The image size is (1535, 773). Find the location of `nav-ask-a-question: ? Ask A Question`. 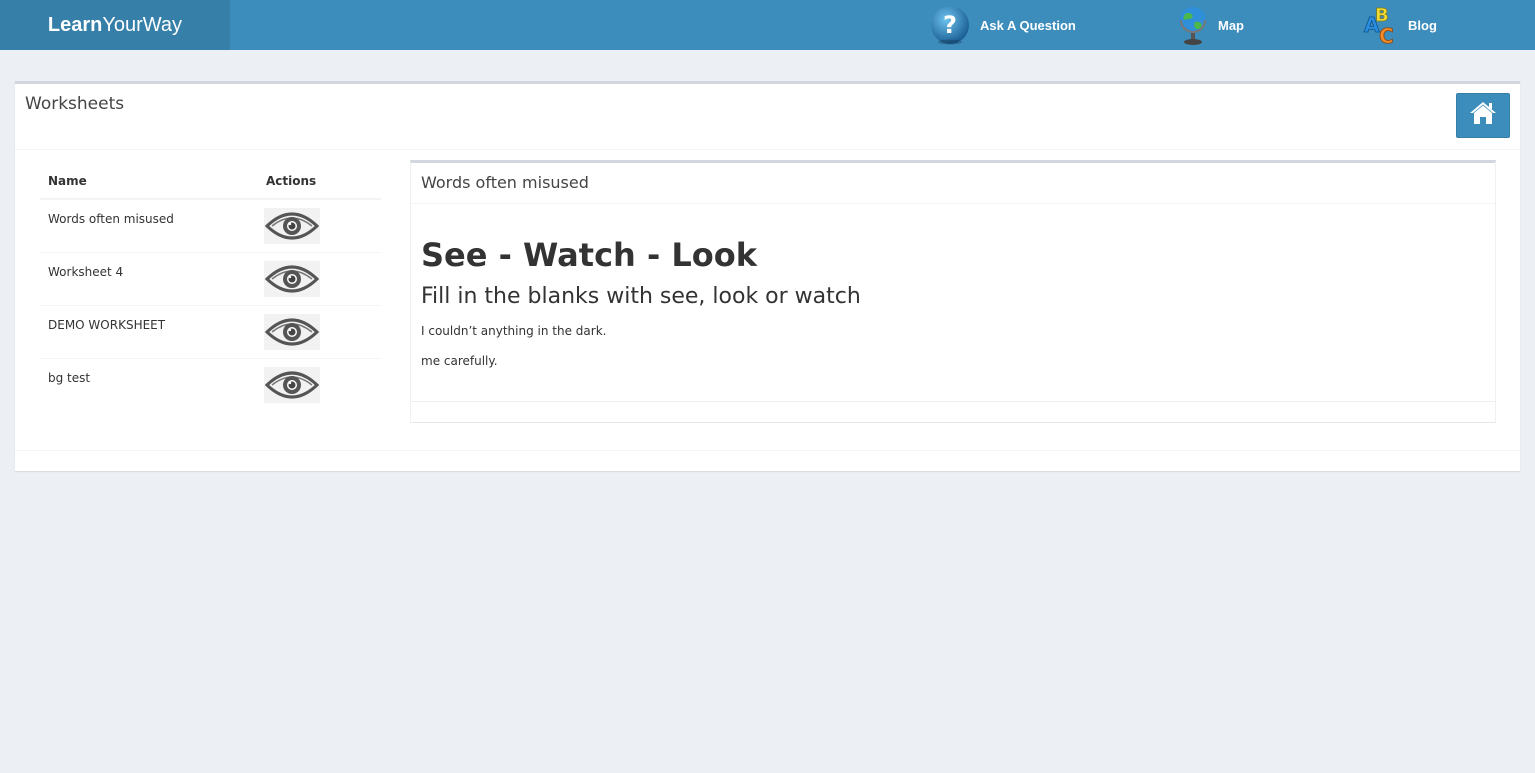

nav-ask-a-question: ? Ask A Question is located at coordinates (1003, 25).